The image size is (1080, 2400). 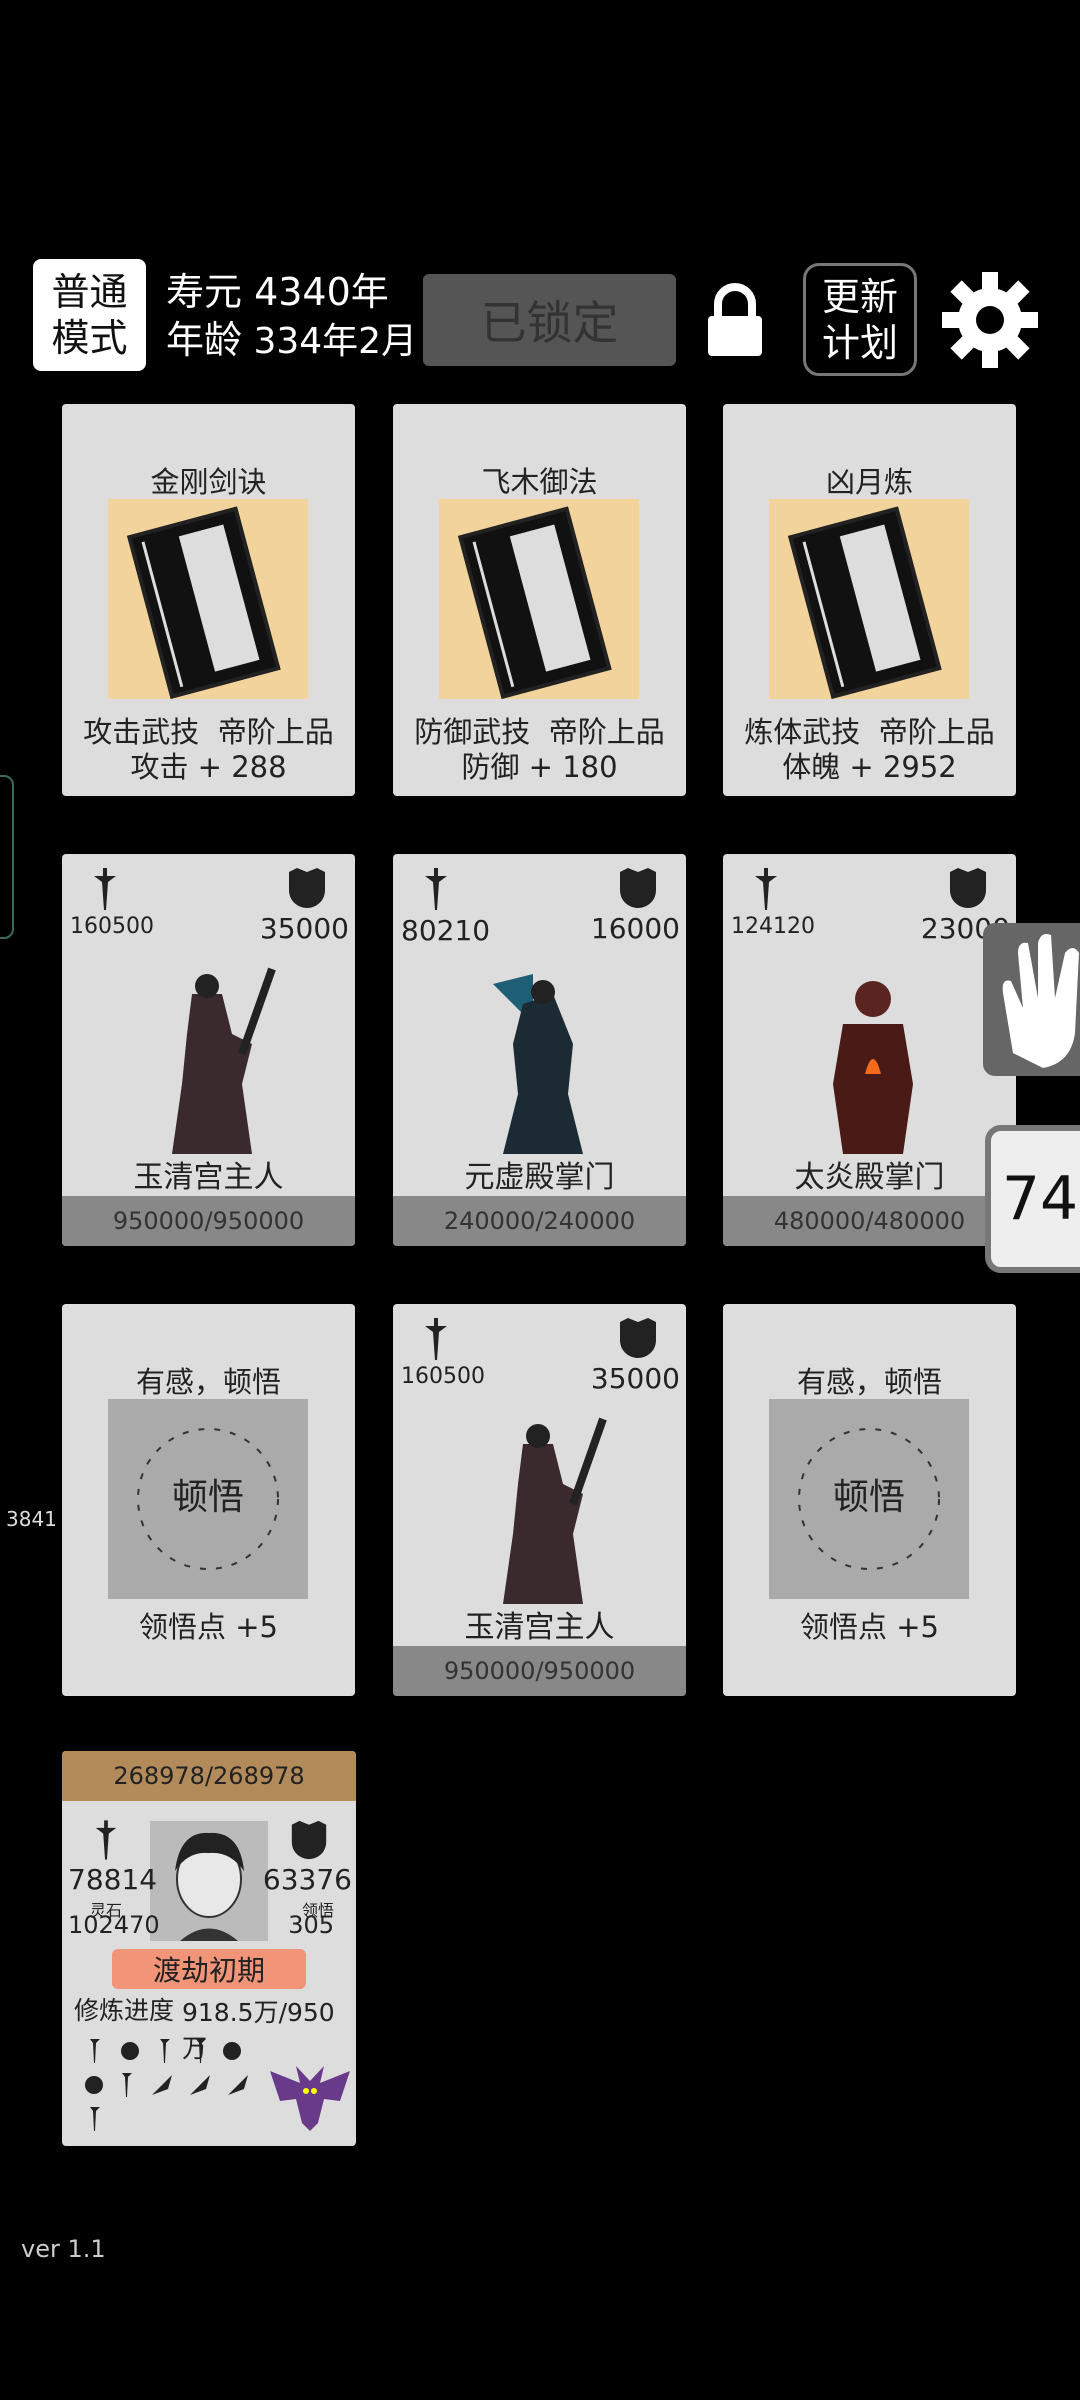 What do you see at coordinates (539, 482) in the screenshot?
I see `skill-name: 飞木御法` at bounding box center [539, 482].